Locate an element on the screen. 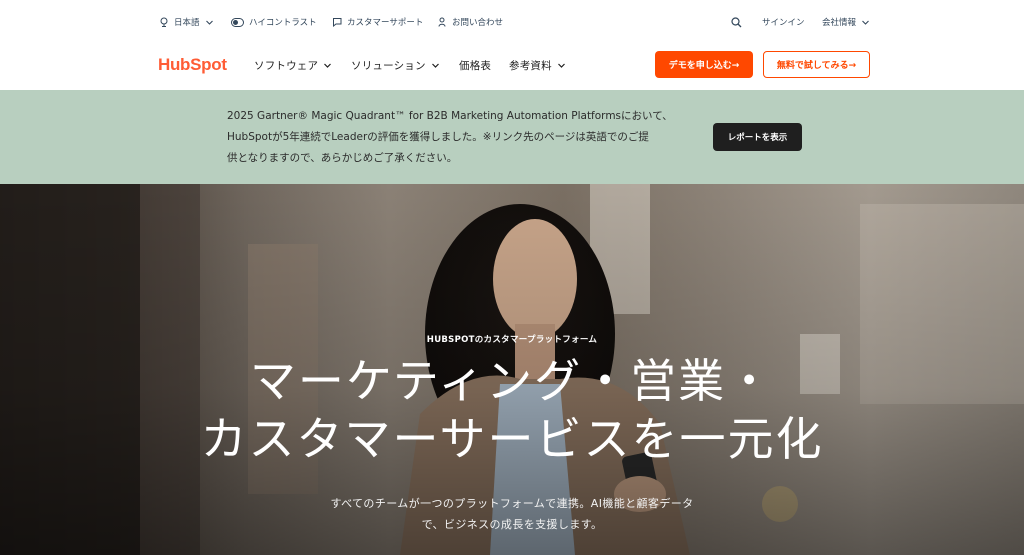 This screenshot has height=555, width=1024. search-button is located at coordinates (736, 22).